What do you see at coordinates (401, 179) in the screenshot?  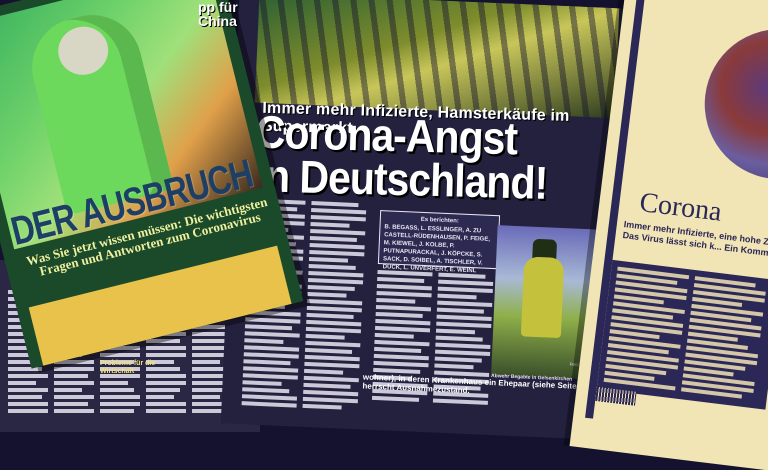 I see `headline-line-2: in Deutschland!` at bounding box center [401, 179].